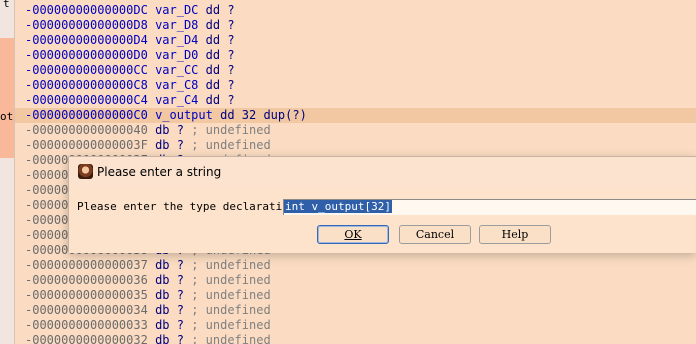  I want to click on type-declaration-input: int v_output[32], so click(489, 207).